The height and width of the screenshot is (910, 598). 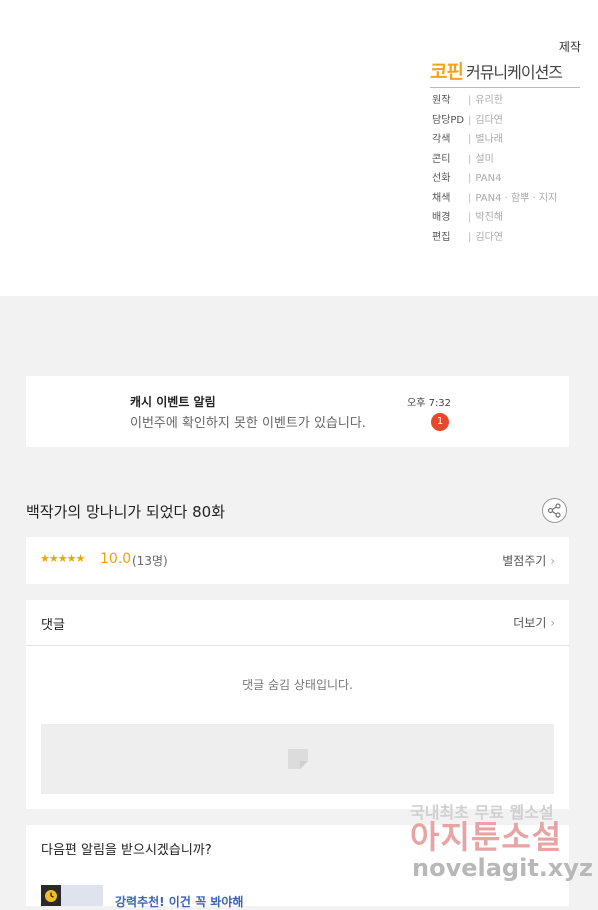 I want to click on comments-hidden-message: 댓글 숨김 상태입니다., so click(x=297, y=685).